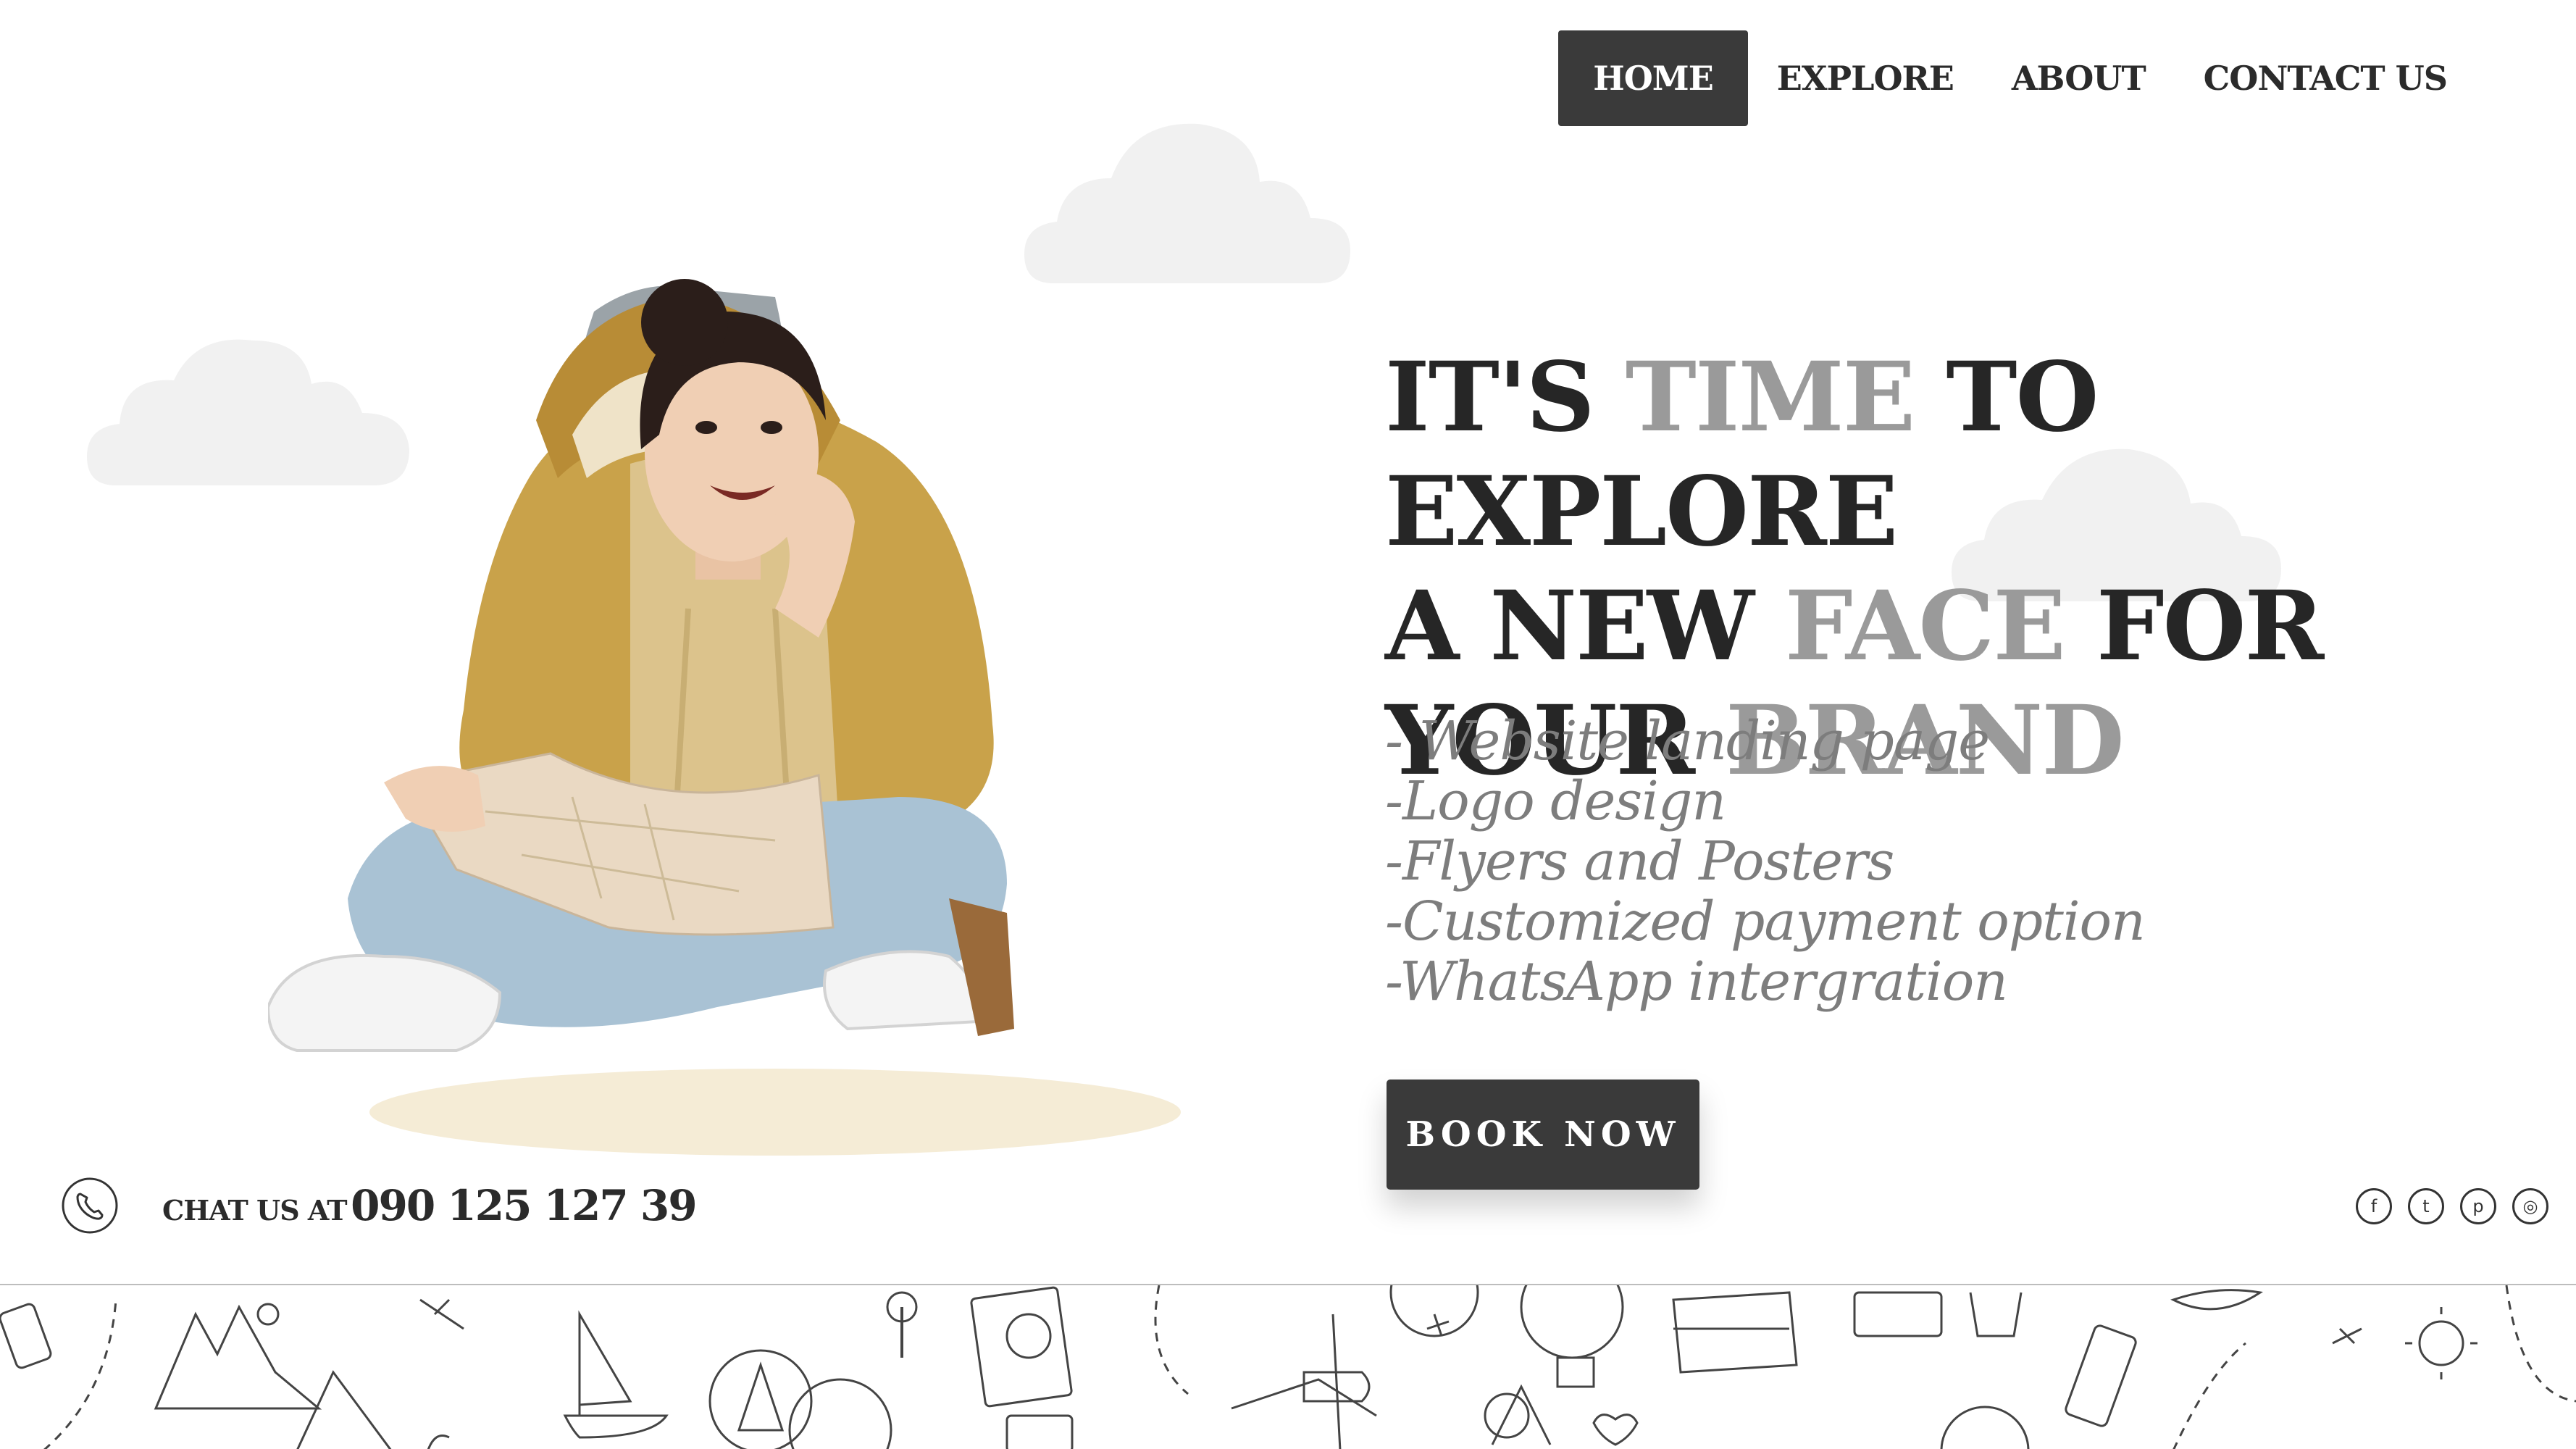 Image resolution: width=2576 pixels, height=1449 pixels. What do you see at coordinates (1543, 1135) in the screenshot?
I see `book-now-button: BOOK NOW` at bounding box center [1543, 1135].